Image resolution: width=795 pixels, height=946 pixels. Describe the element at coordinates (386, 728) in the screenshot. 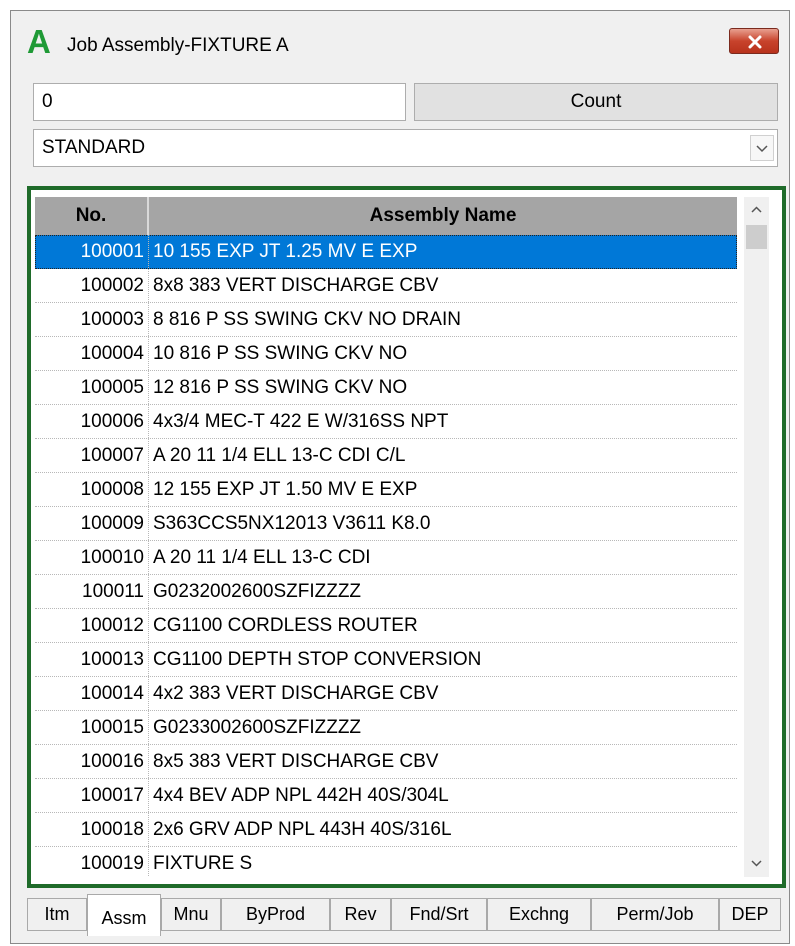

I see `table-row: 100015 G0233002600SZFIZZZZ` at that location.